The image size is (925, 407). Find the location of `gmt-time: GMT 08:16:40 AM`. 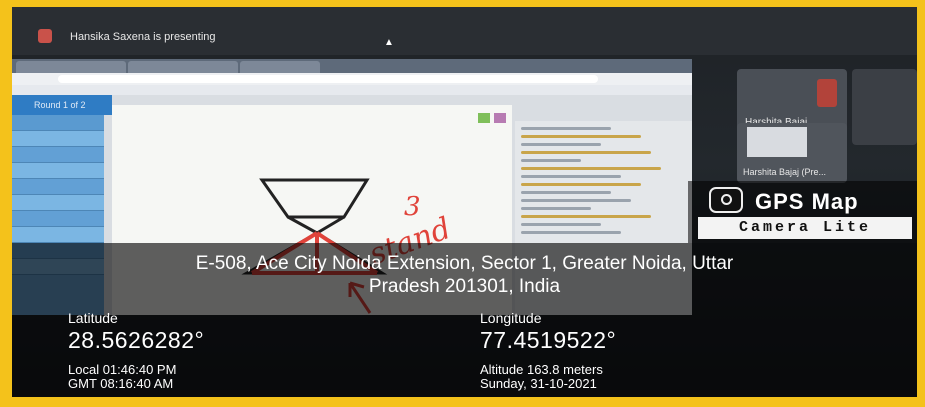

gmt-time: GMT 08:16:40 AM is located at coordinates (121, 383).